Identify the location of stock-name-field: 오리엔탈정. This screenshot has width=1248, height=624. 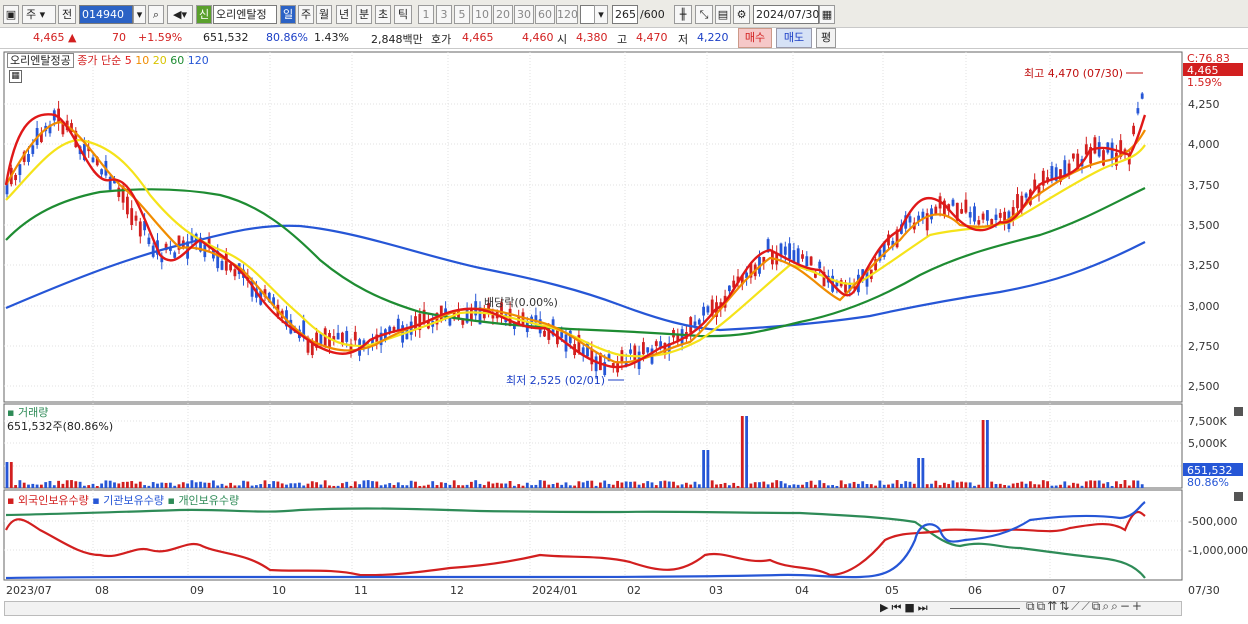
(245, 14).